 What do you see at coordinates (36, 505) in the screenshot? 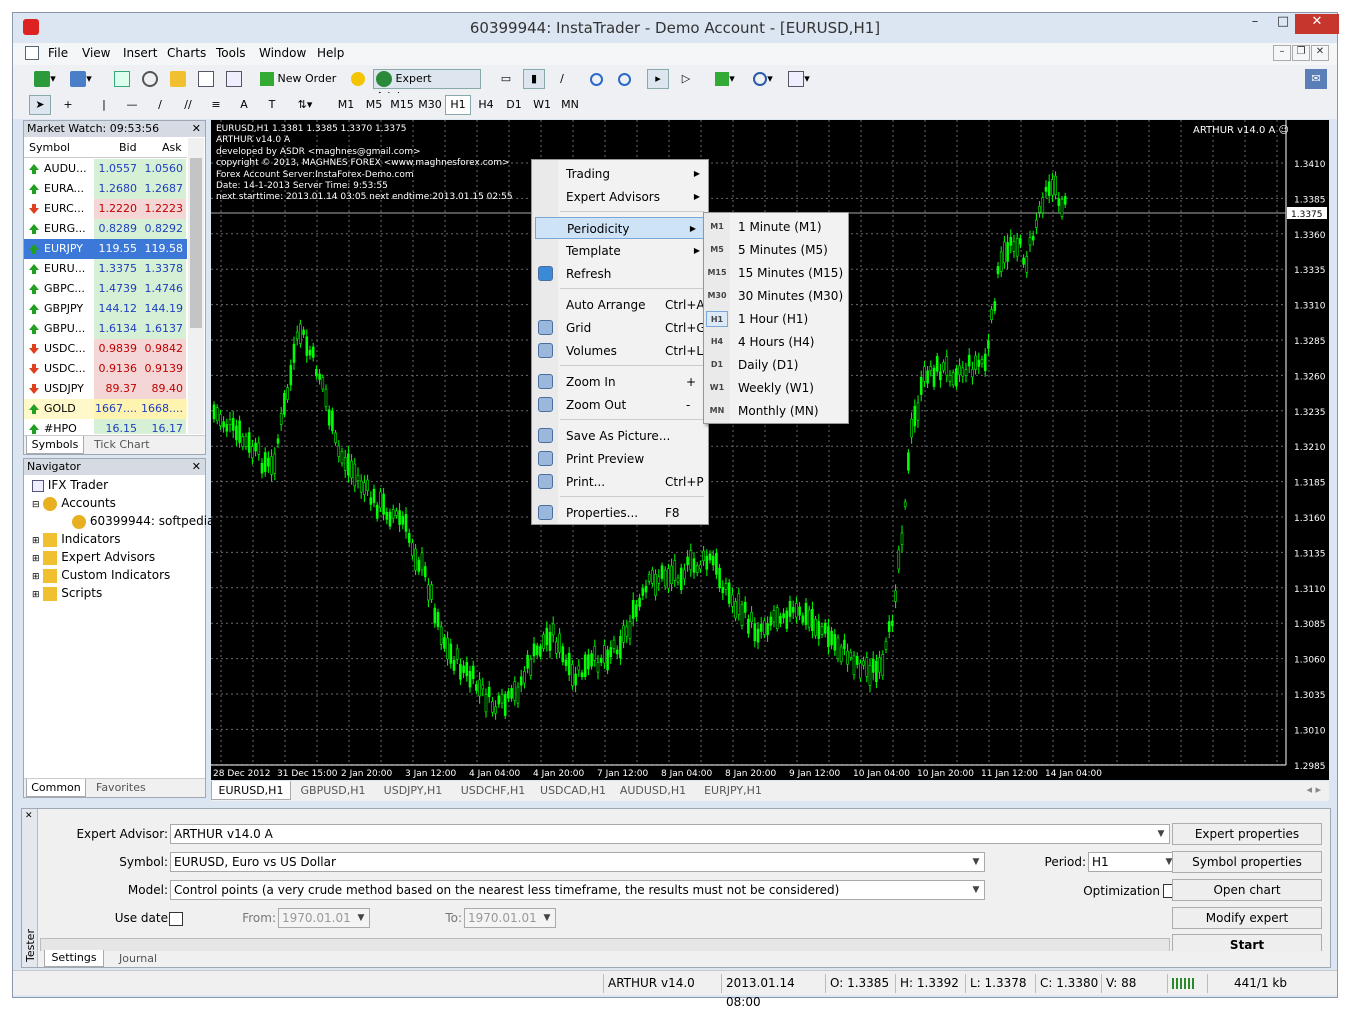
I see `collapse-icon: ⊟` at bounding box center [36, 505].